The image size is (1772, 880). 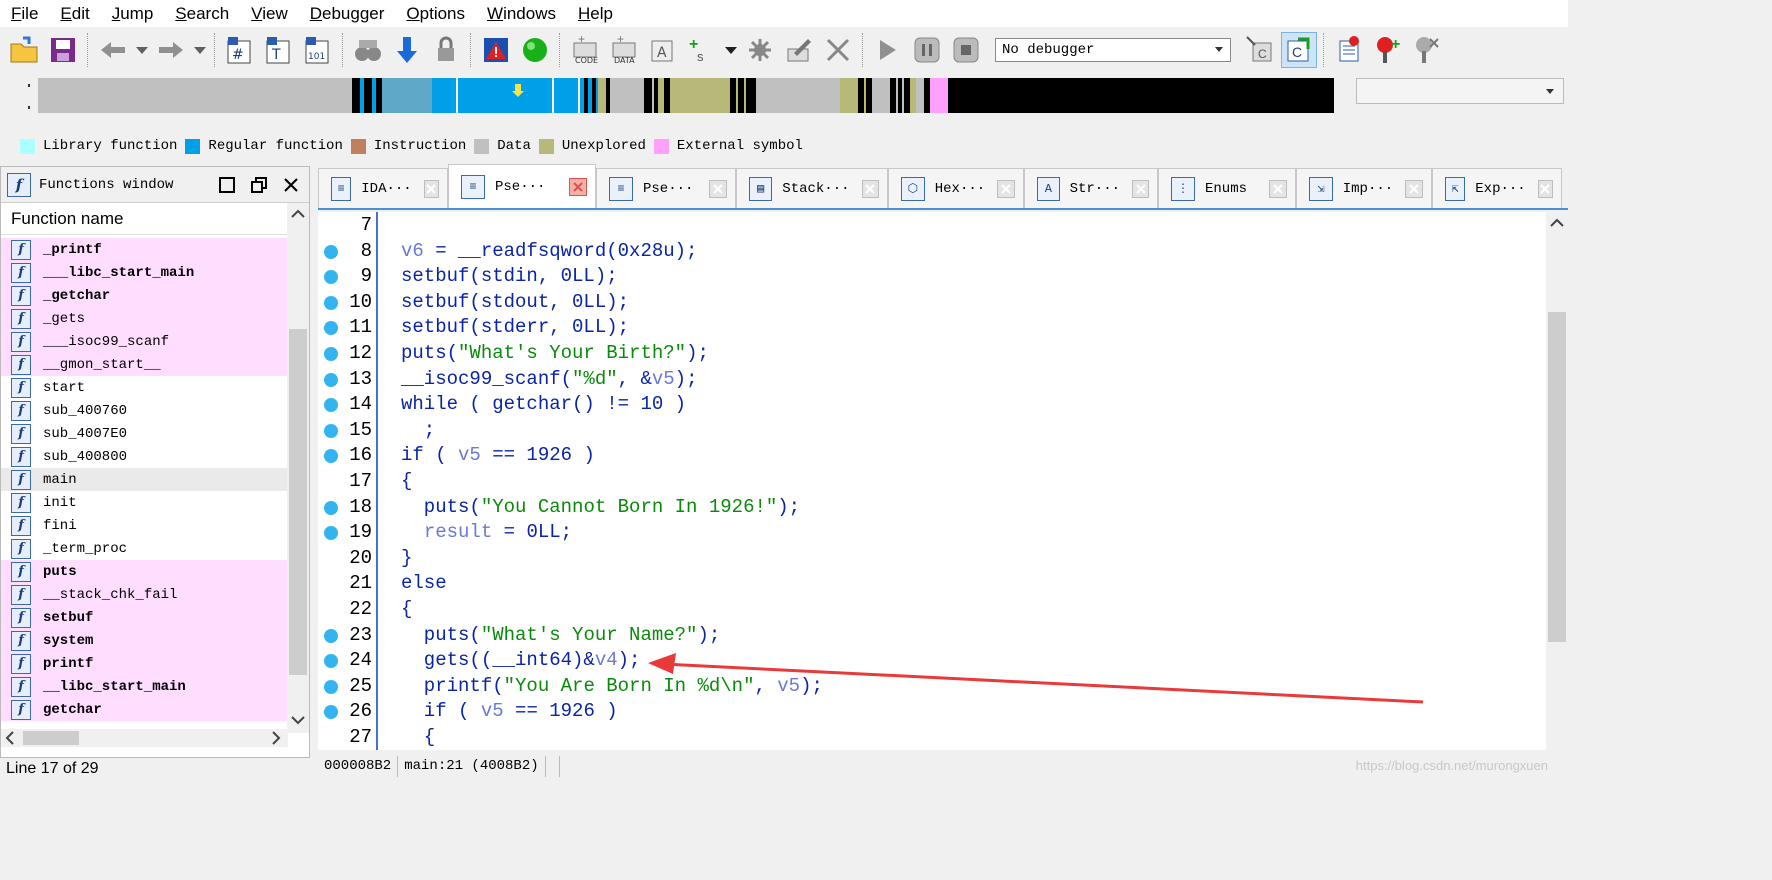 What do you see at coordinates (291, 185) in the screenshot?
I see `close-icon` at bounding box center [291, 185].